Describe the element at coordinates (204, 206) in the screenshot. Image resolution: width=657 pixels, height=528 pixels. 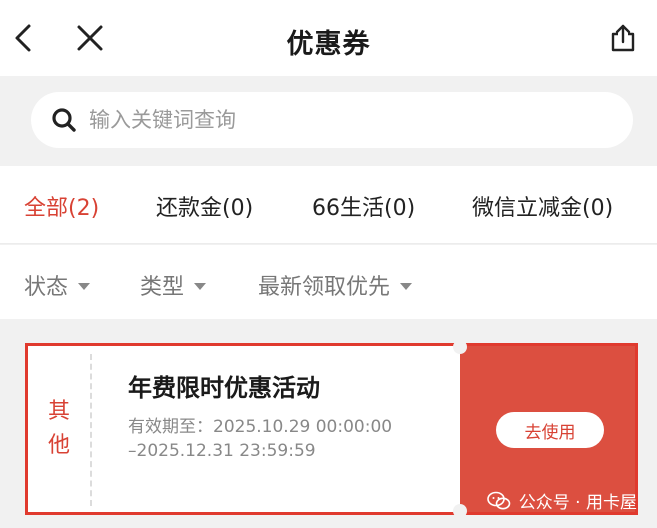
I see `tab-repayment-credit: 还款金(0)` at that location.